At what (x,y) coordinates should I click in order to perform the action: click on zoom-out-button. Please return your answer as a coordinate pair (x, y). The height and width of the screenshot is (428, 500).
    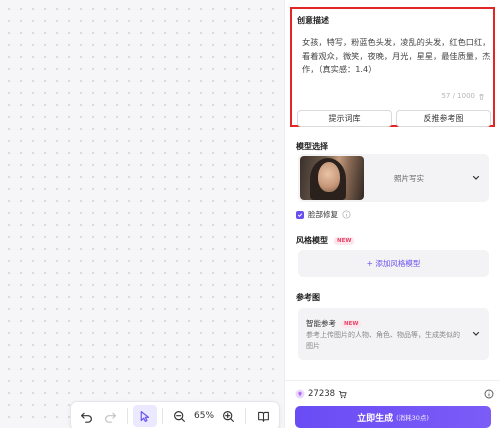
    Looking at the image, I should click on (180, 416).